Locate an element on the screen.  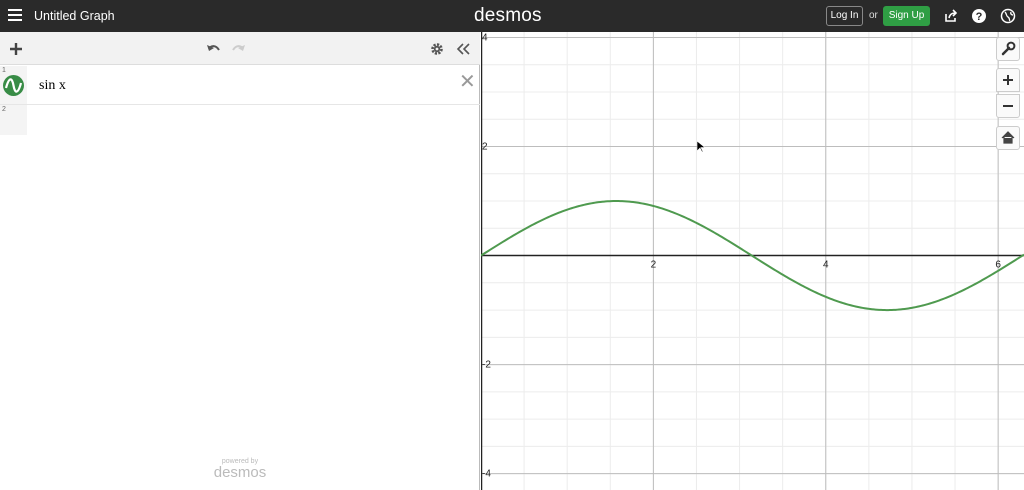
undo-icon is located at coordinates (213, 49).